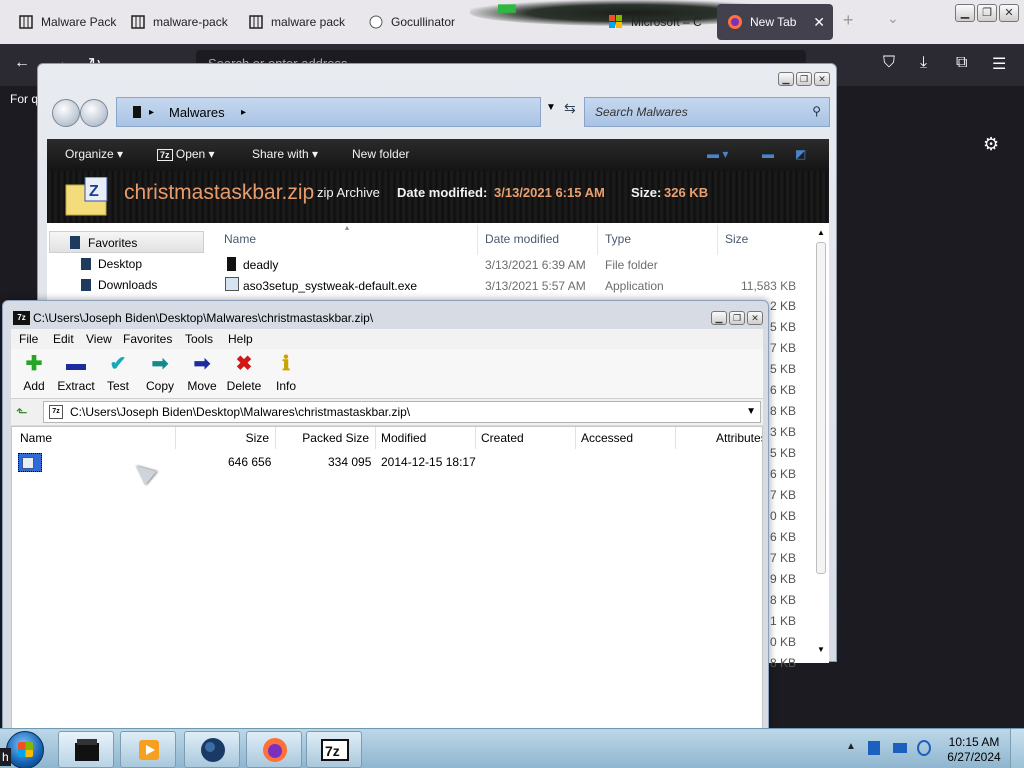  What do you see at coordinates (94, 154) in the screenshot?
I see `organize-button: Organize ▾` at bounding box center [94, 154].